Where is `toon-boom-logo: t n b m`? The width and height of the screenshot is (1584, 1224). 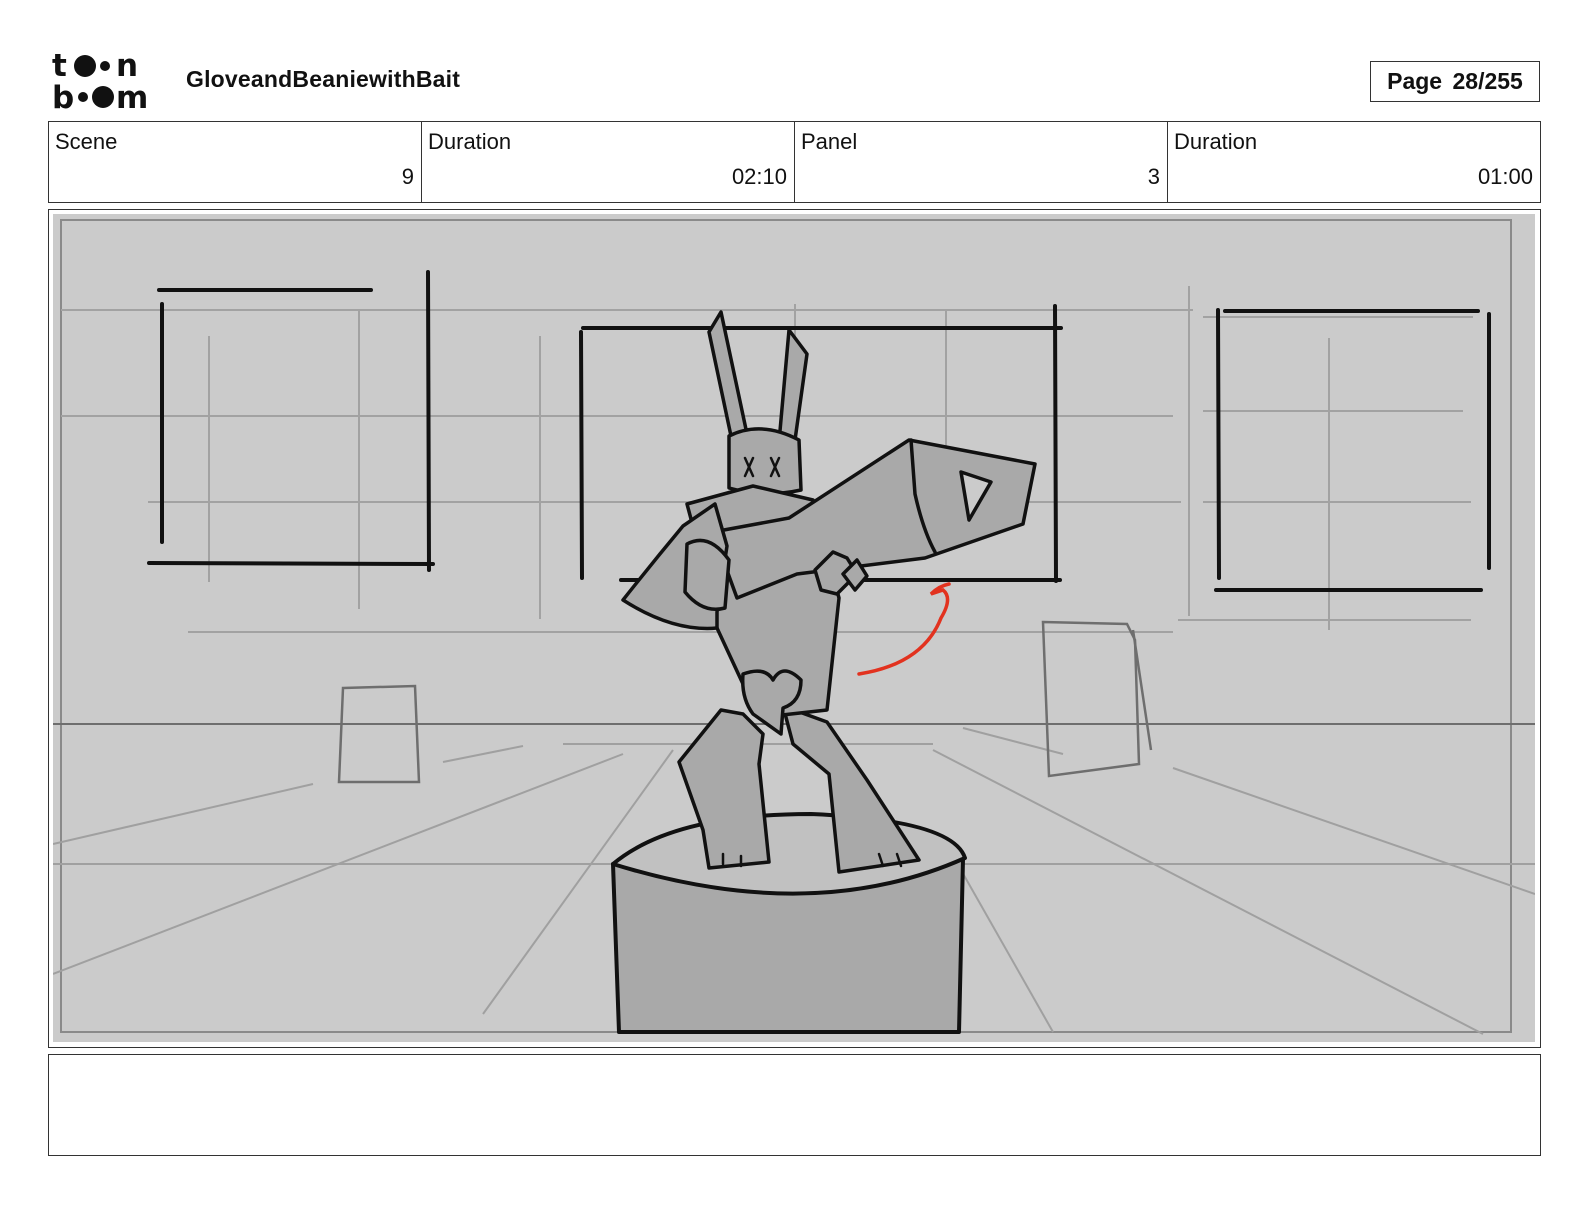 toon-boom-logo: t n b m is located at coordinates (108, 82).